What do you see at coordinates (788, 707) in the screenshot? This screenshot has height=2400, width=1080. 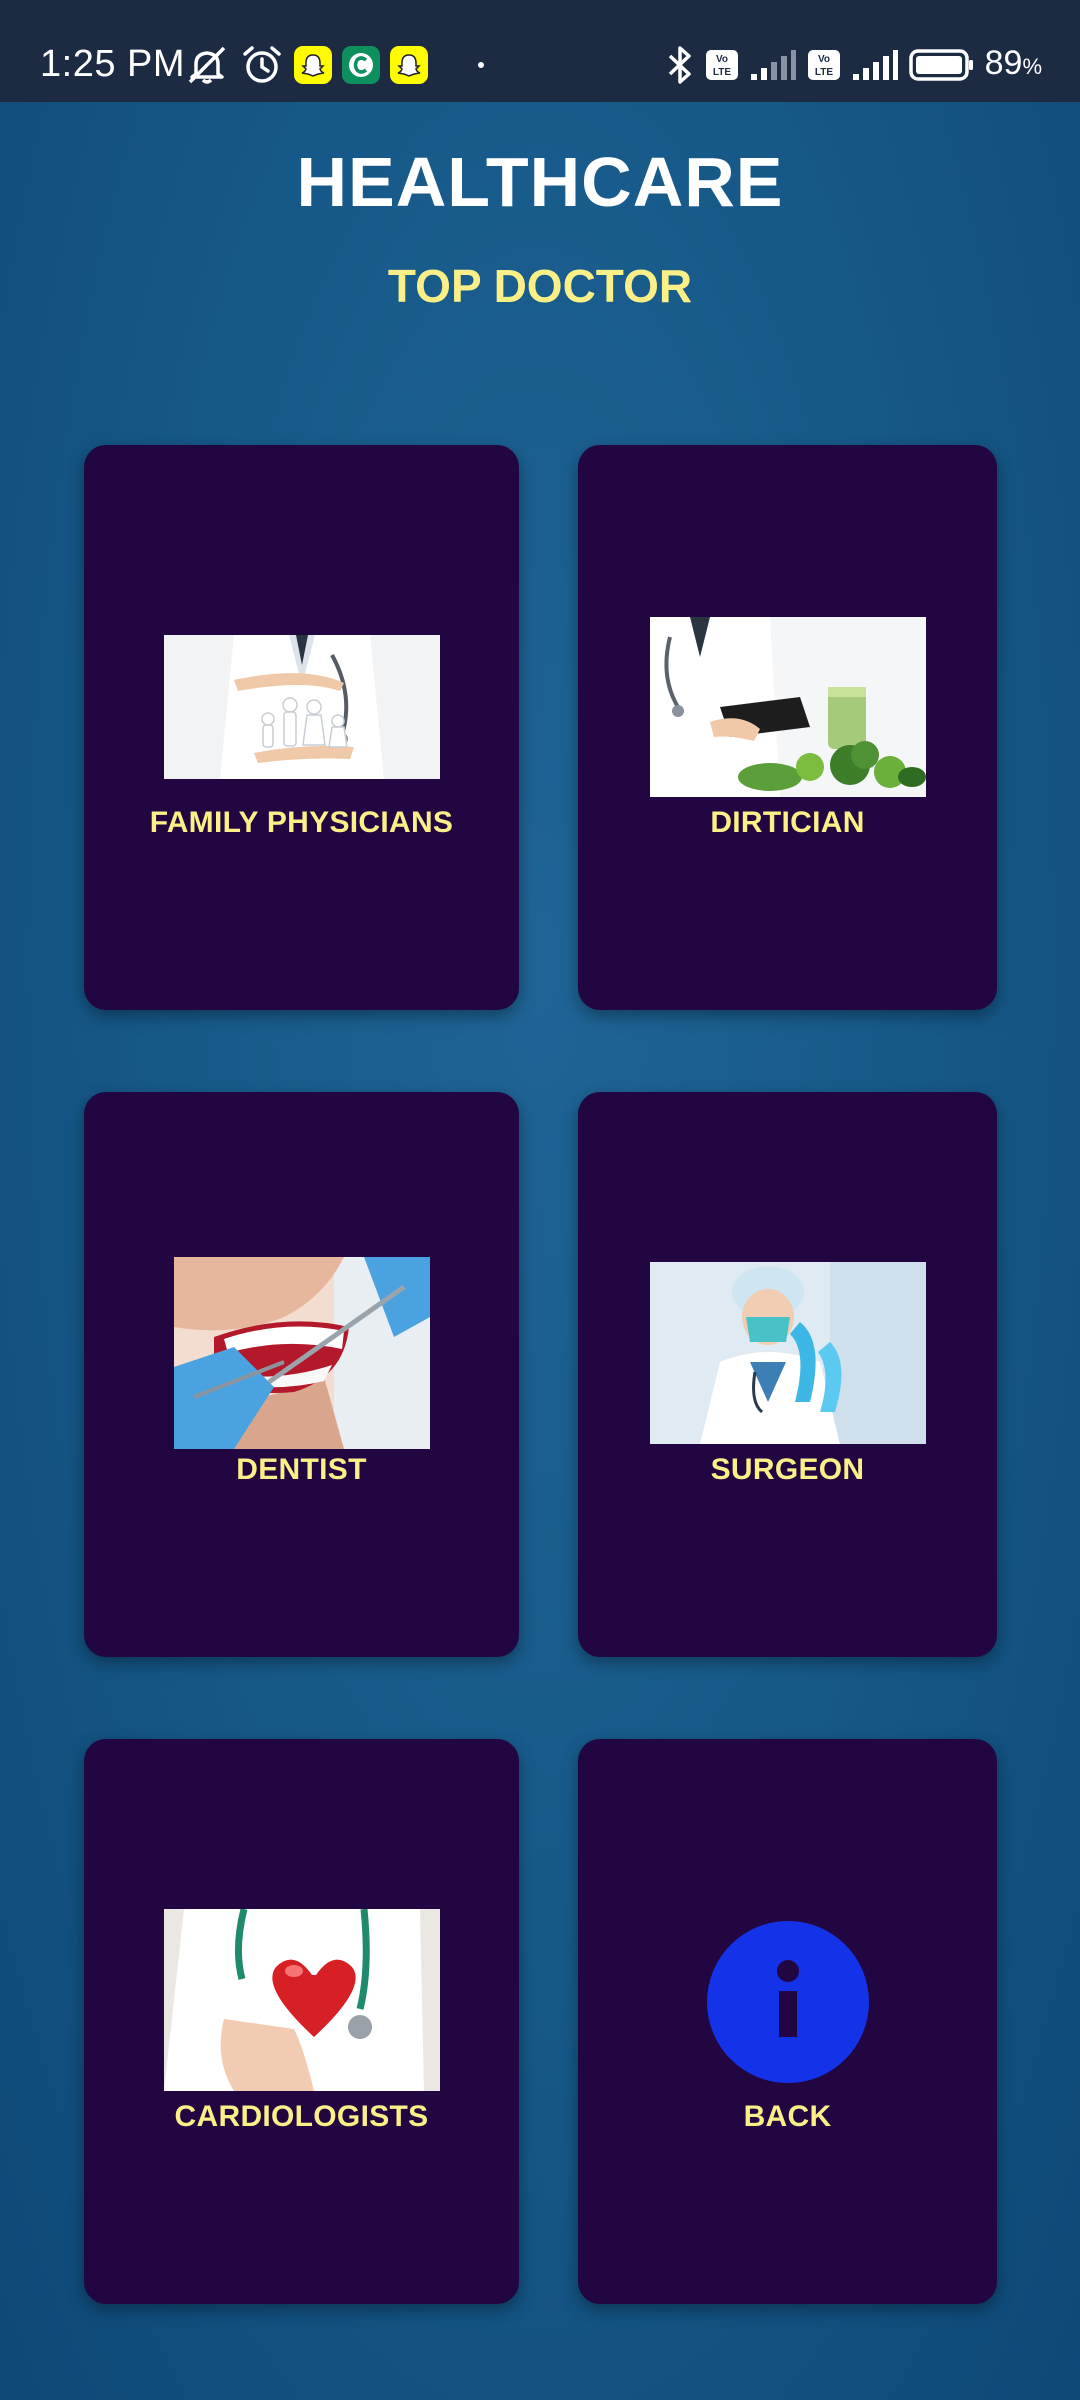 I see `dietician-image` at bounding box center [788, 707].